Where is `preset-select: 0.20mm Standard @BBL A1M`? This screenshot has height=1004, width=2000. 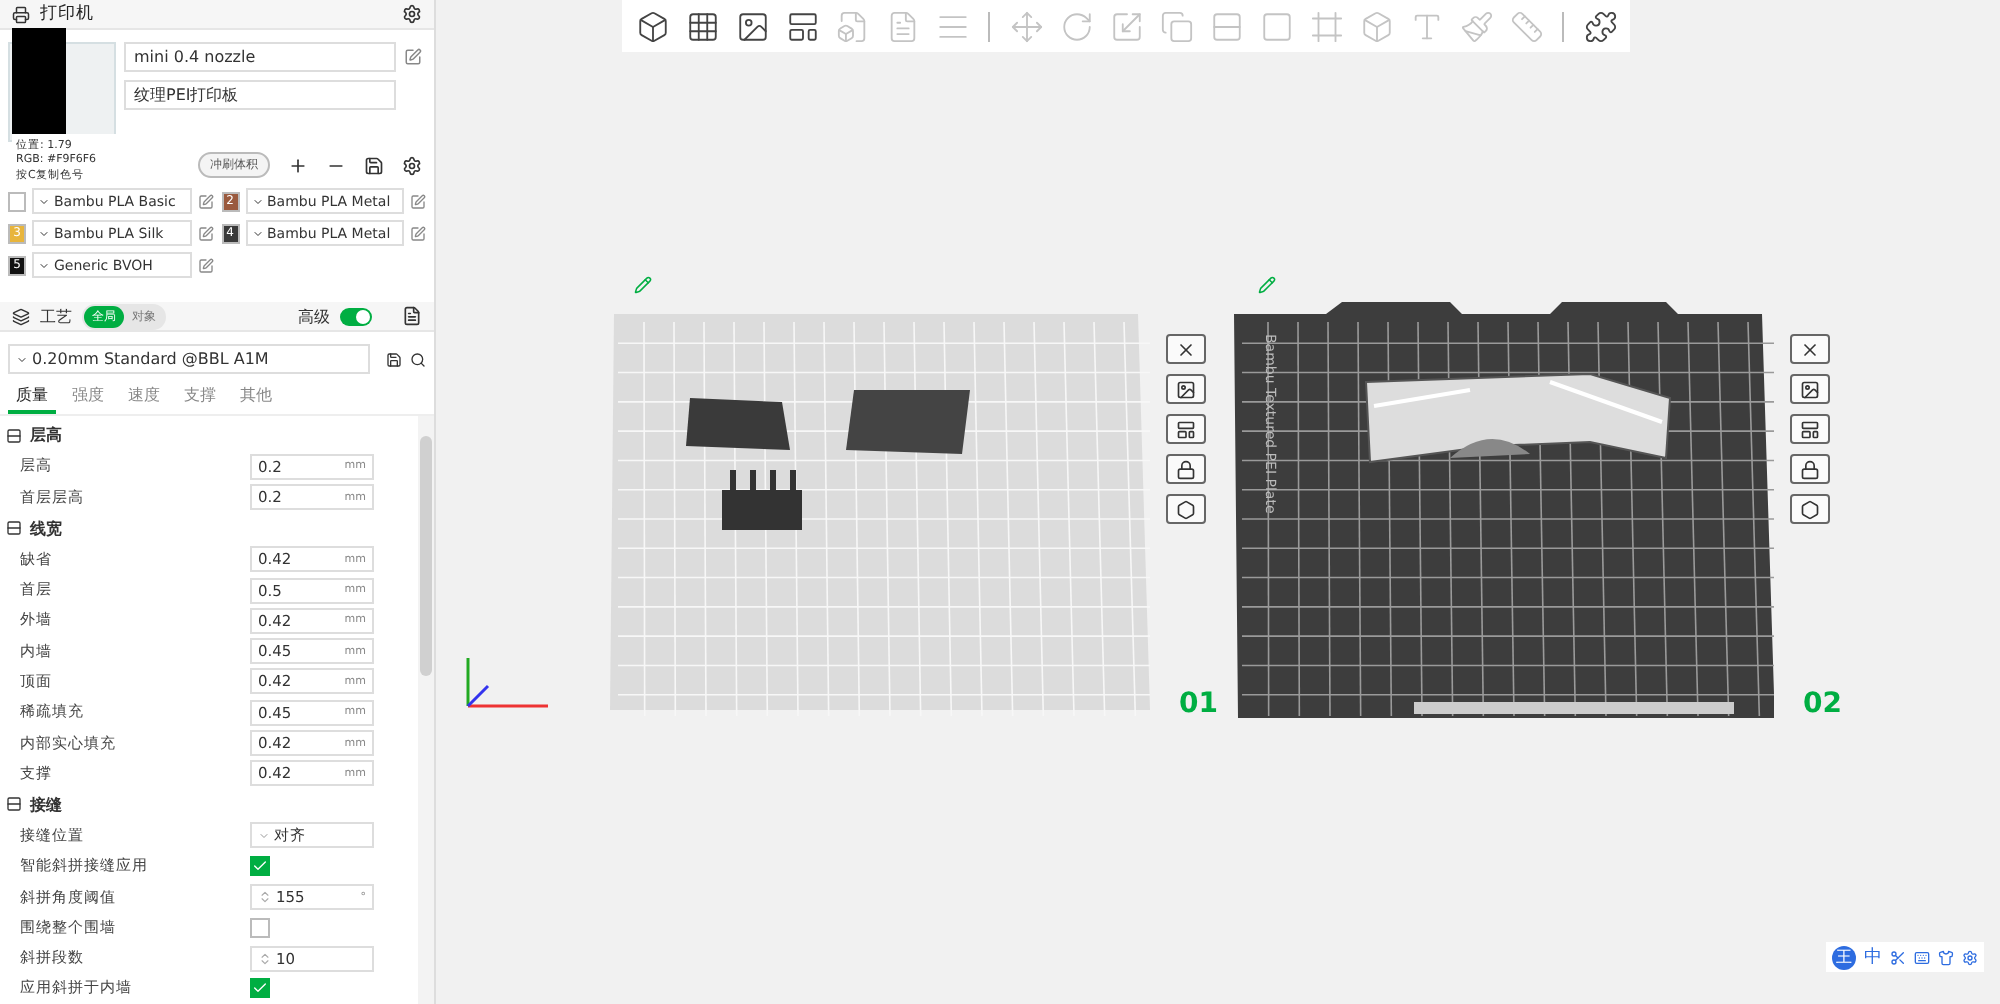 preset-select: 0.20mm Standard @BBL A1M is located at coordinates (189, 359).